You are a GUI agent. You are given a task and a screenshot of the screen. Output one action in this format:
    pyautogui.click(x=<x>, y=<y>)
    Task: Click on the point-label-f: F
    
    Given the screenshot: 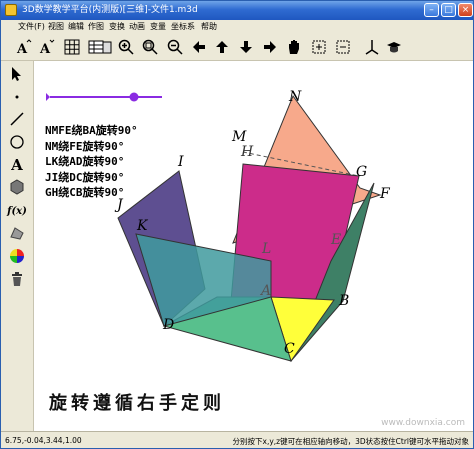 What is the action you would take?
    pyautogui.click(x=385, y=194)
    